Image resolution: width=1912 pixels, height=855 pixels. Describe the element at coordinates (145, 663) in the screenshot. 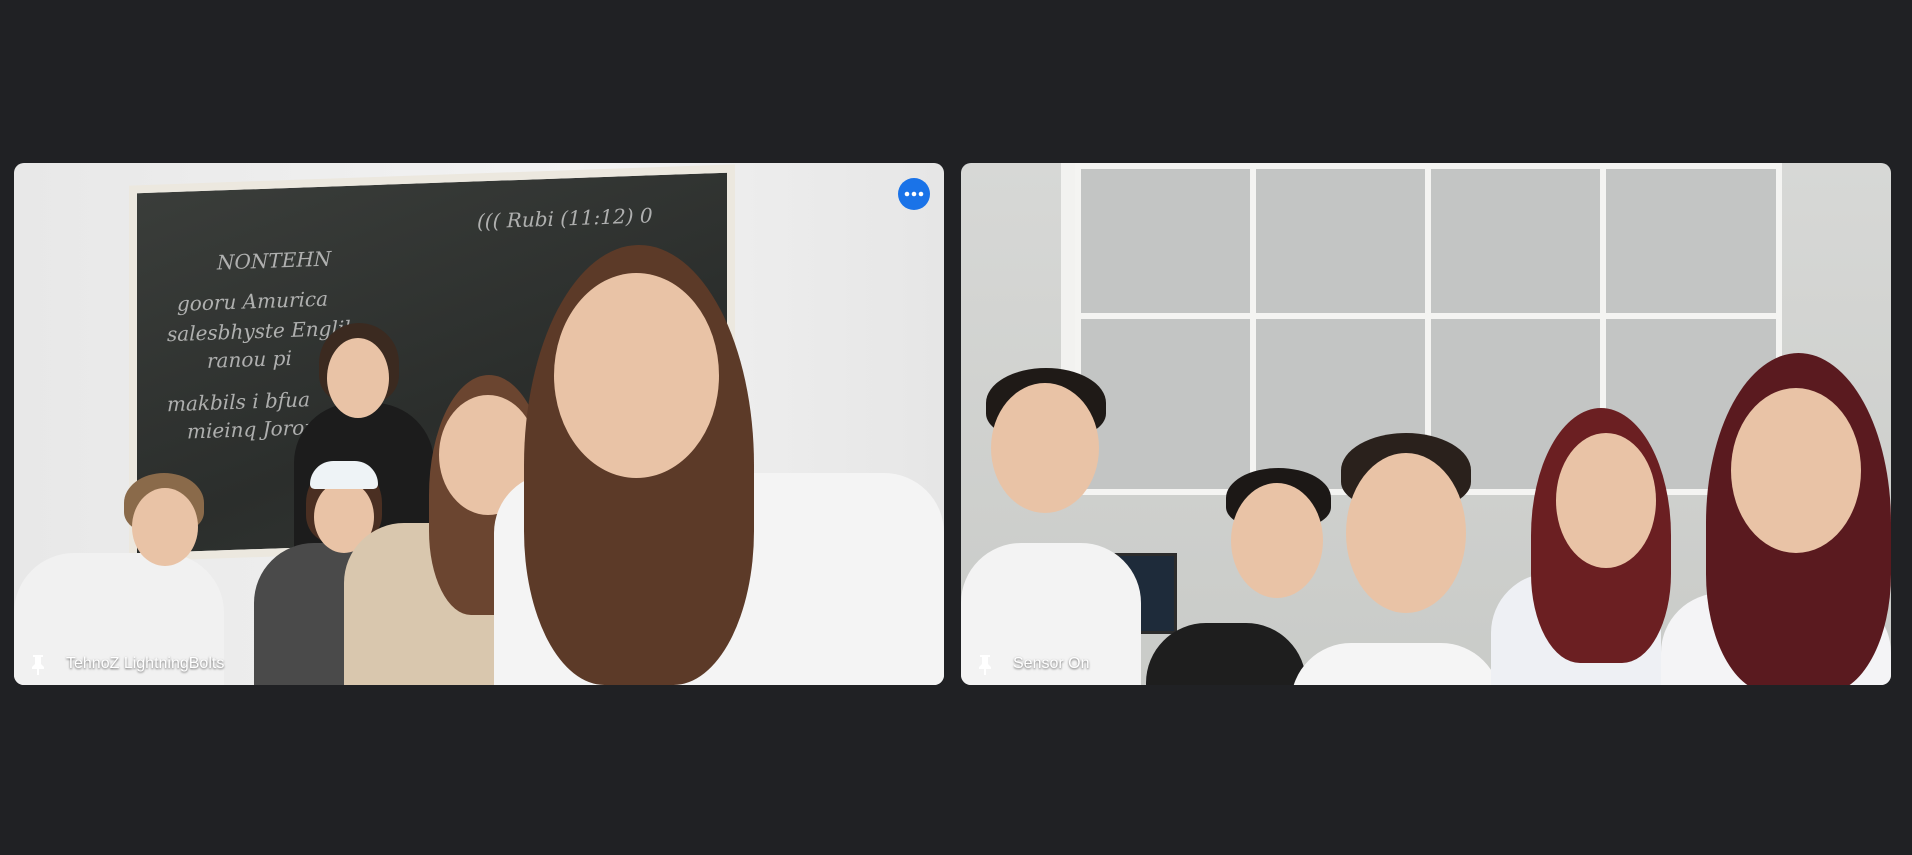

I see `participant-name: TehnoZ LightningBolts` at that location.